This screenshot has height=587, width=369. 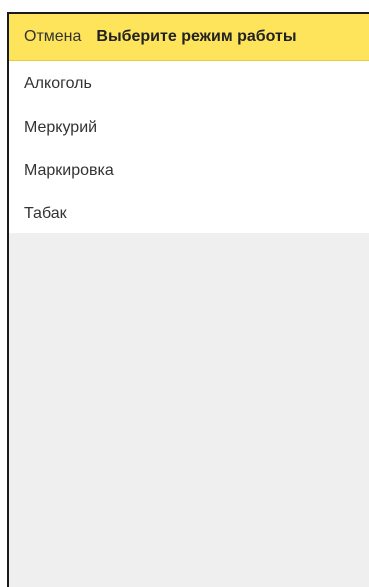 I want to click on mode-item-alcohol: Алкоголь, so click(x=189, y=83).